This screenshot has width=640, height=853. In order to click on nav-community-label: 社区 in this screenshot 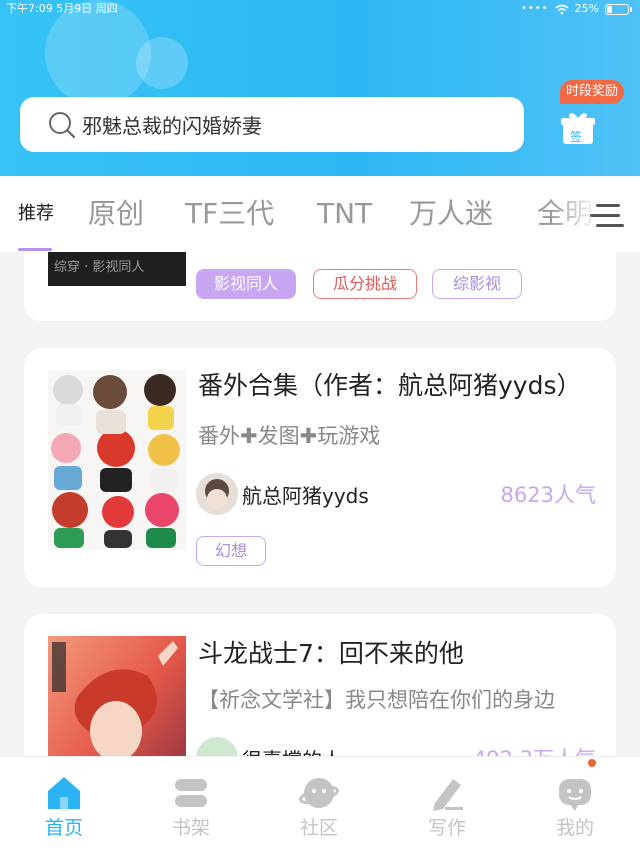, I will do `click(318, 828)`.